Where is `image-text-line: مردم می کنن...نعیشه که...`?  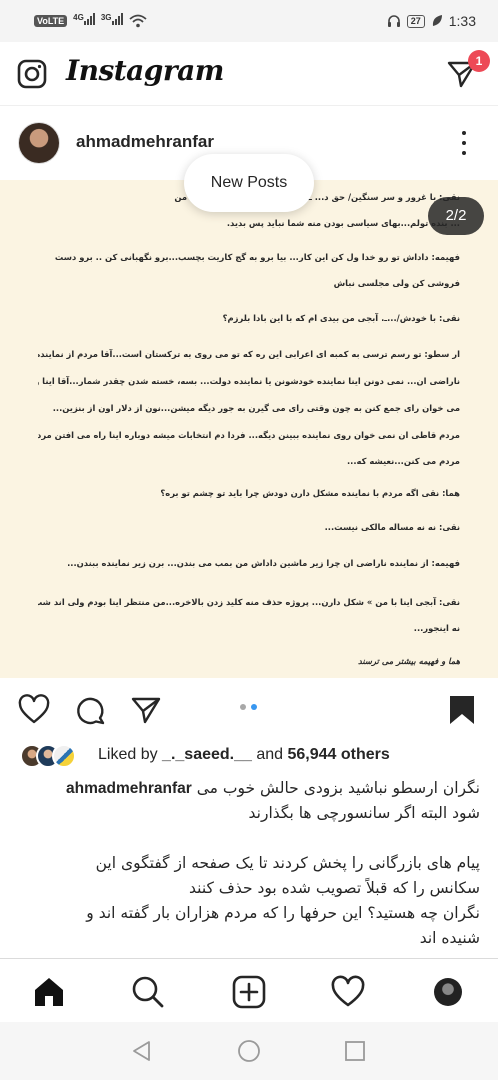
image-text-line: مردم می کنن...نعیشه که... is located at coordinates (403, 461).